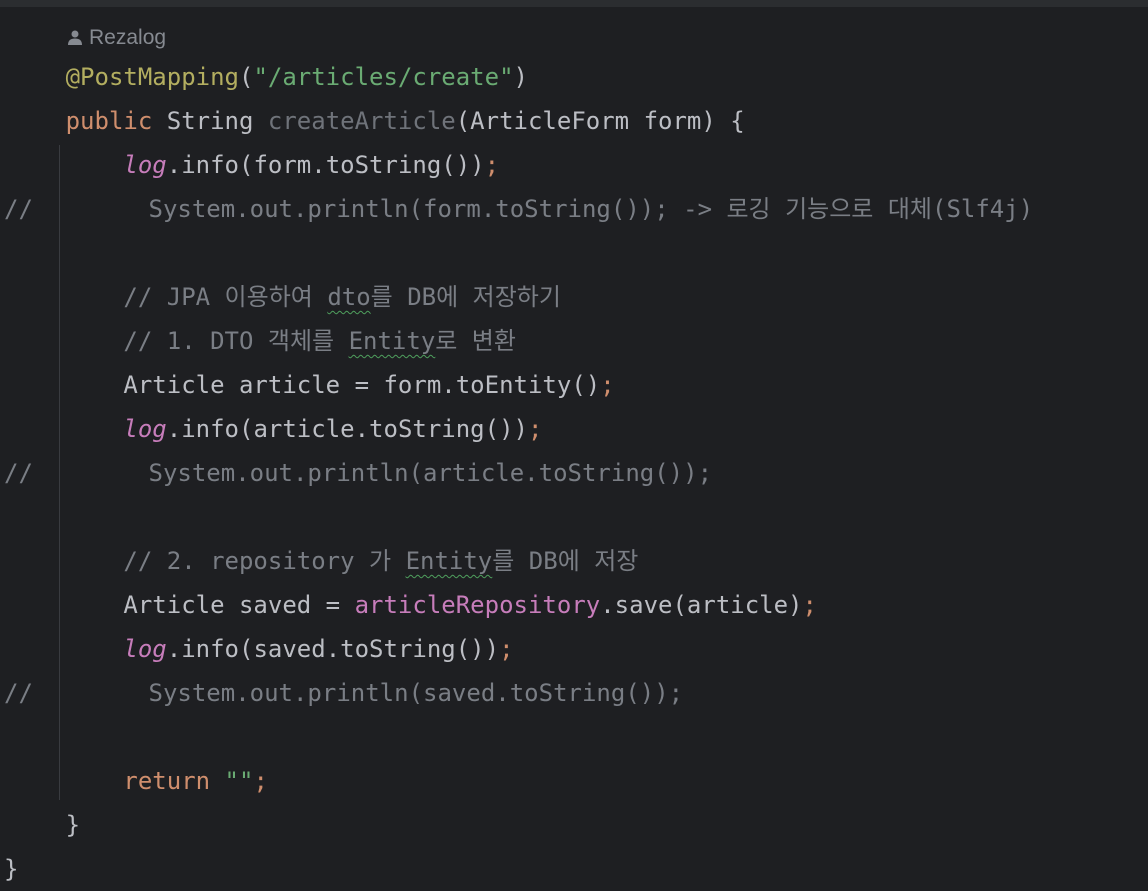  I want to click on code-token: .info(saved.toString()), so click(333, 649).